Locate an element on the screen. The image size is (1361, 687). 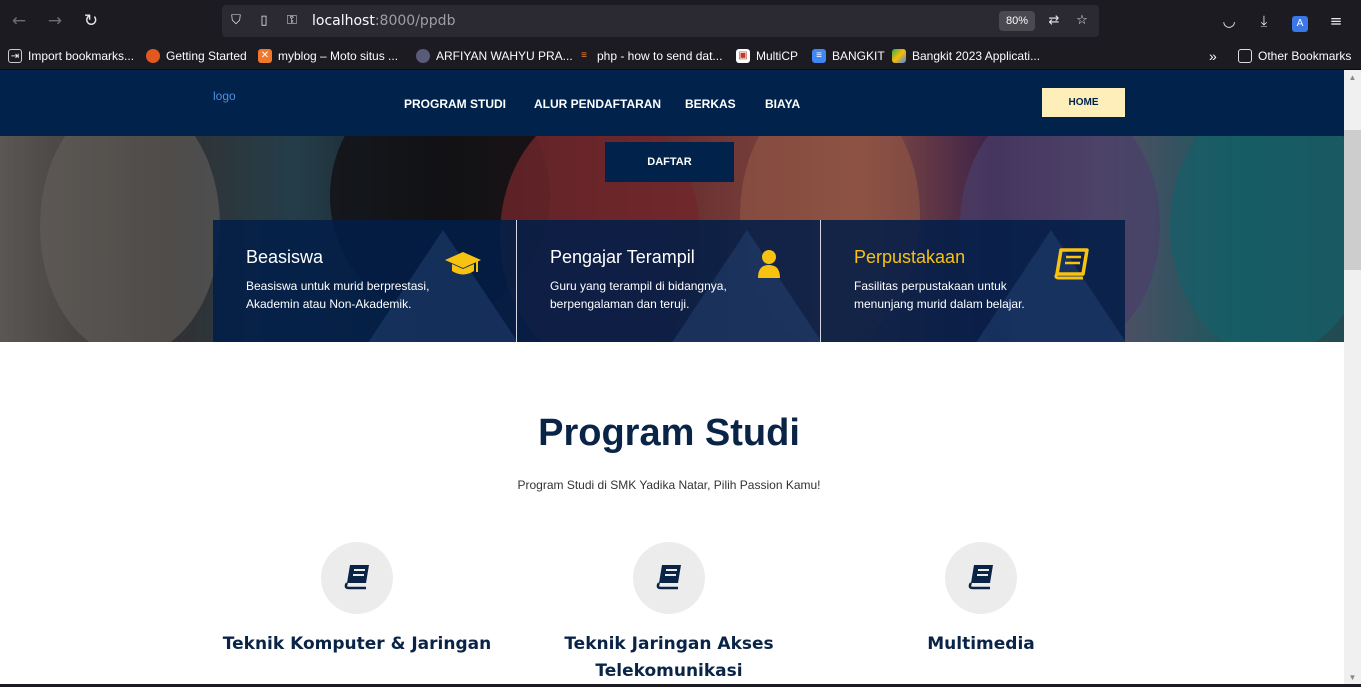
bookmark-getting-started: Getting Started is located at coordinates (196, 56).